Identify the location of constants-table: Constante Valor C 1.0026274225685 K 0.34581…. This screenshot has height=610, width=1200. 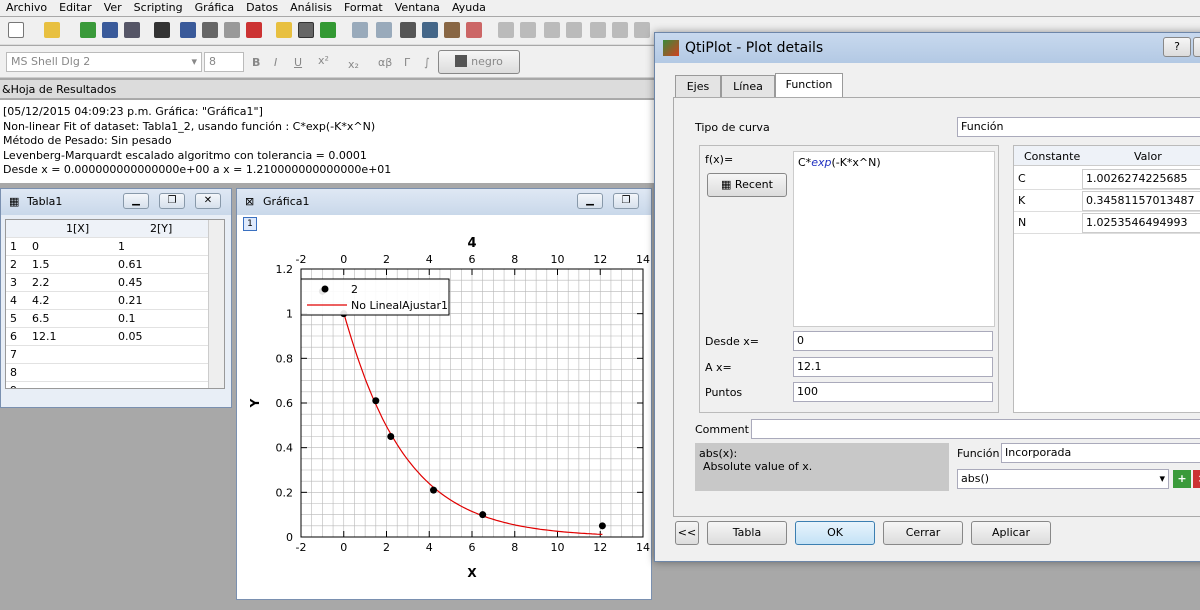
(1106, 279).